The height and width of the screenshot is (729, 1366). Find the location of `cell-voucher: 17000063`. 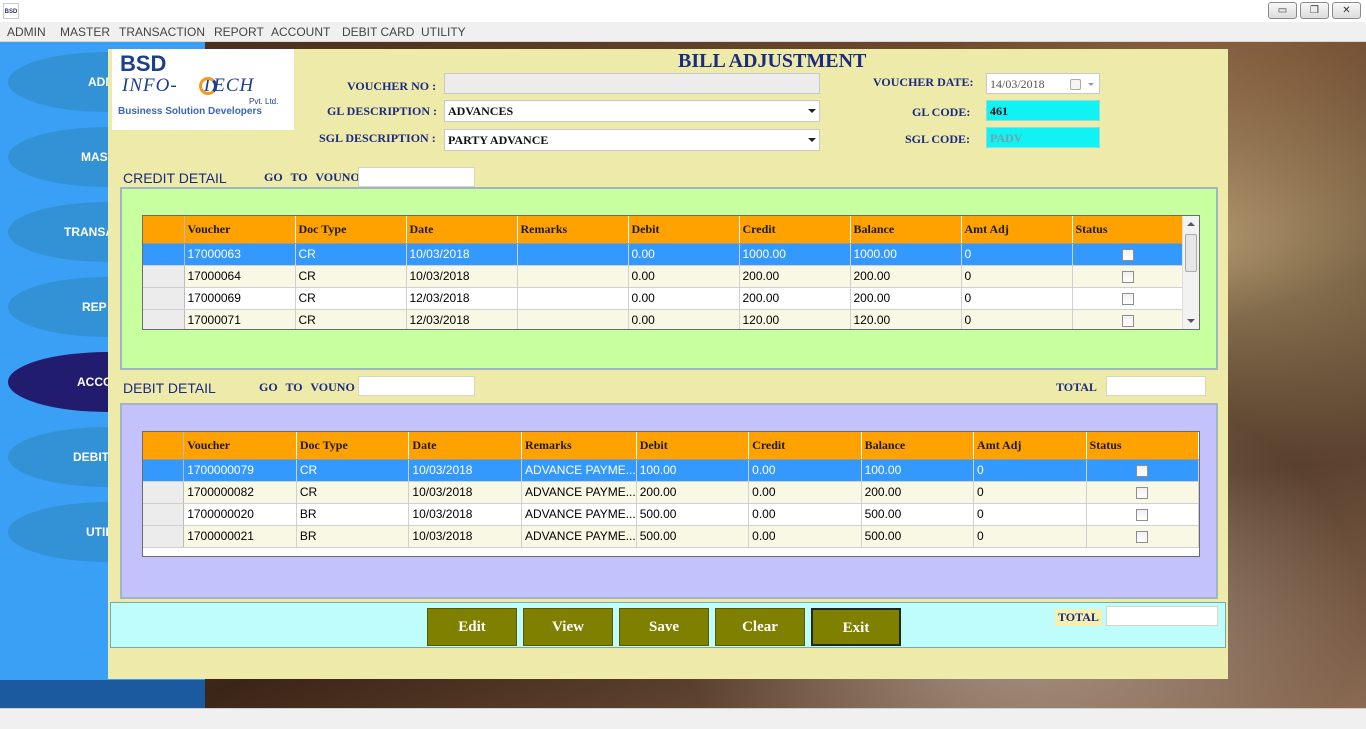

cell-voucher: 17000063 is located at coordinates (240, 254).